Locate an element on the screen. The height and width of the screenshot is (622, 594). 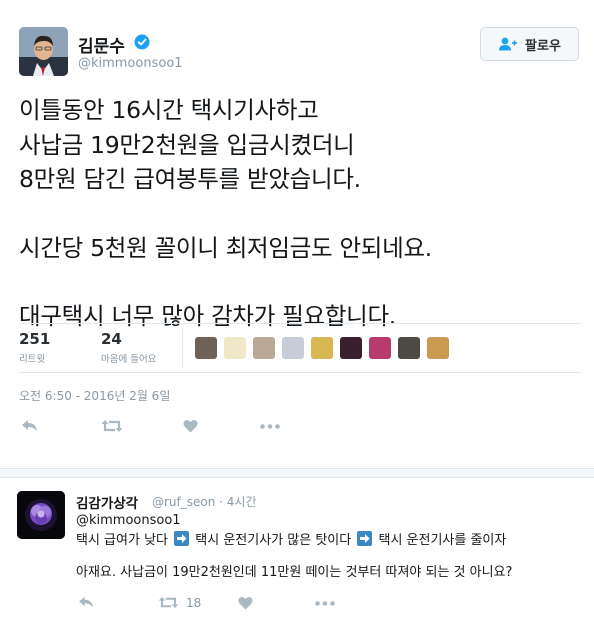
reply-retweet-count: 18 is located at coordinates (194, 603).